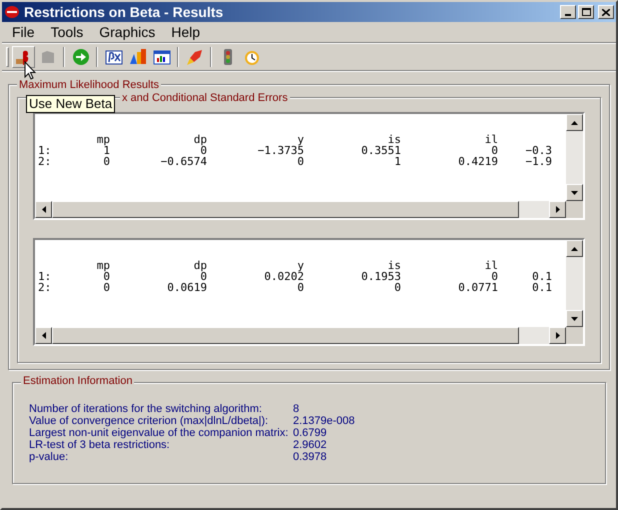  Describe the element at coordinates (283, 276) in the screenshot. I see `matrix-cell-text: 0.0202` at that location.